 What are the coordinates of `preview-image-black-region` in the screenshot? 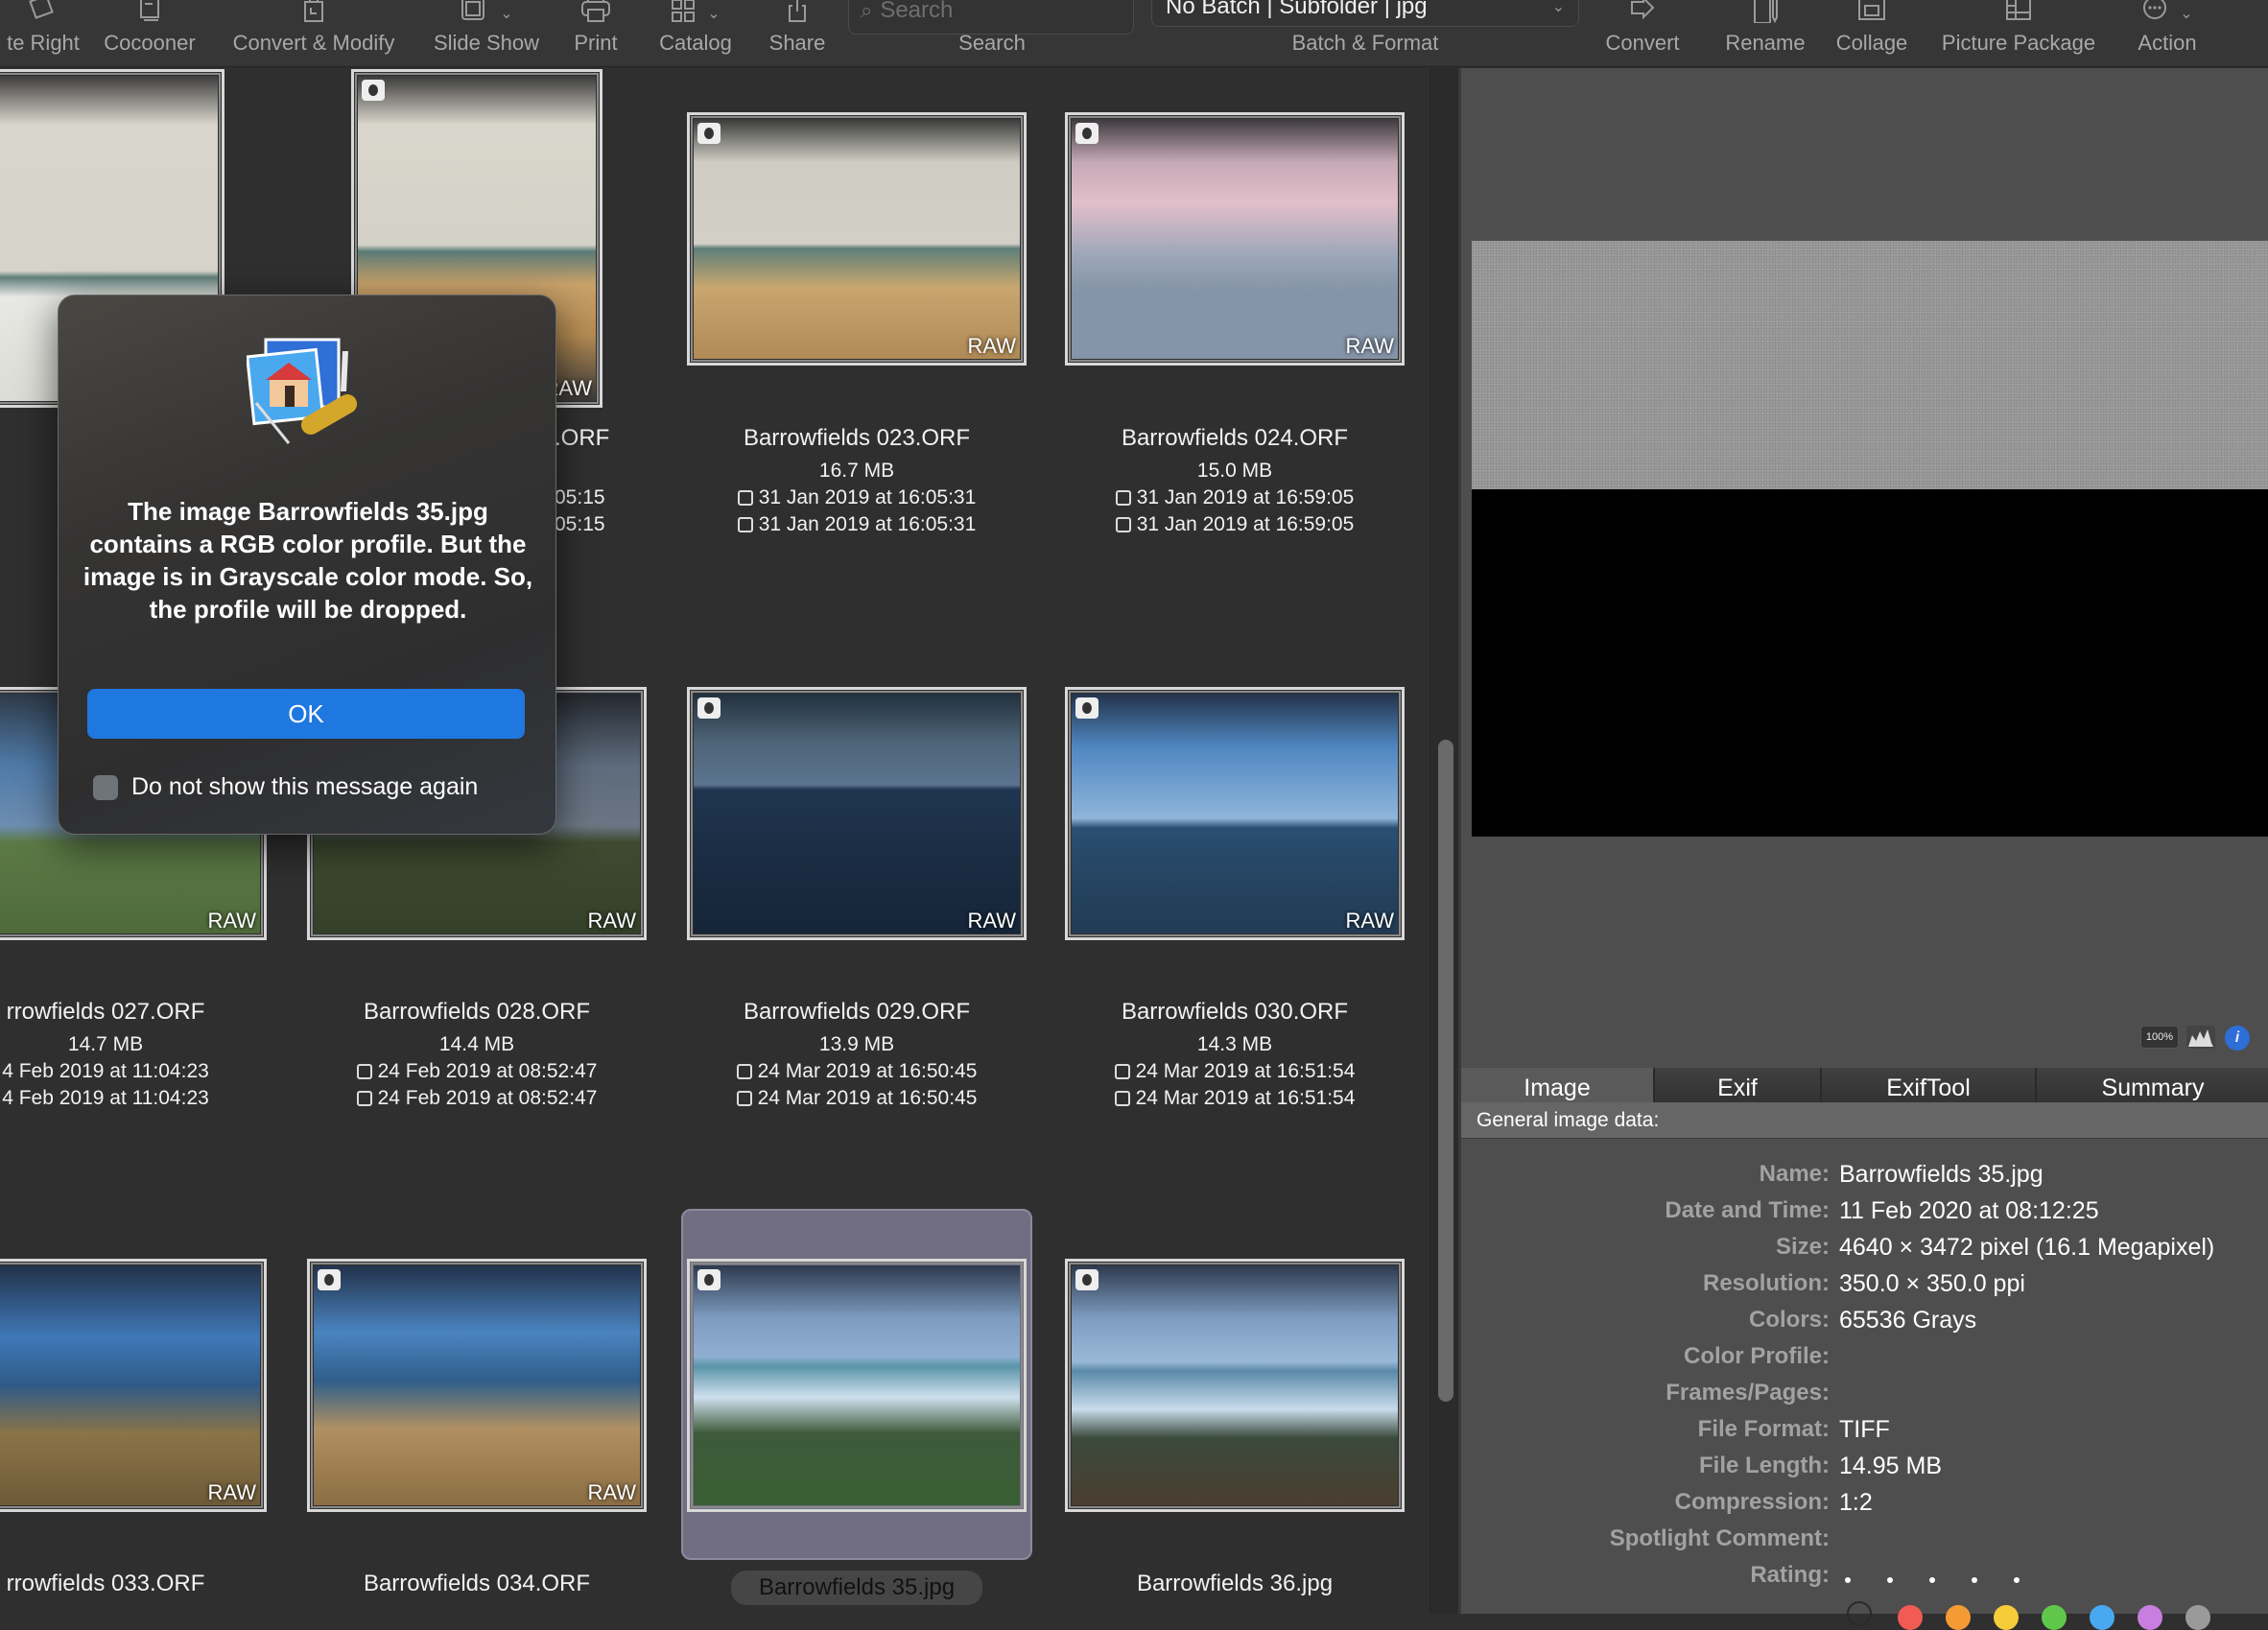 It's located at (1870, 663).